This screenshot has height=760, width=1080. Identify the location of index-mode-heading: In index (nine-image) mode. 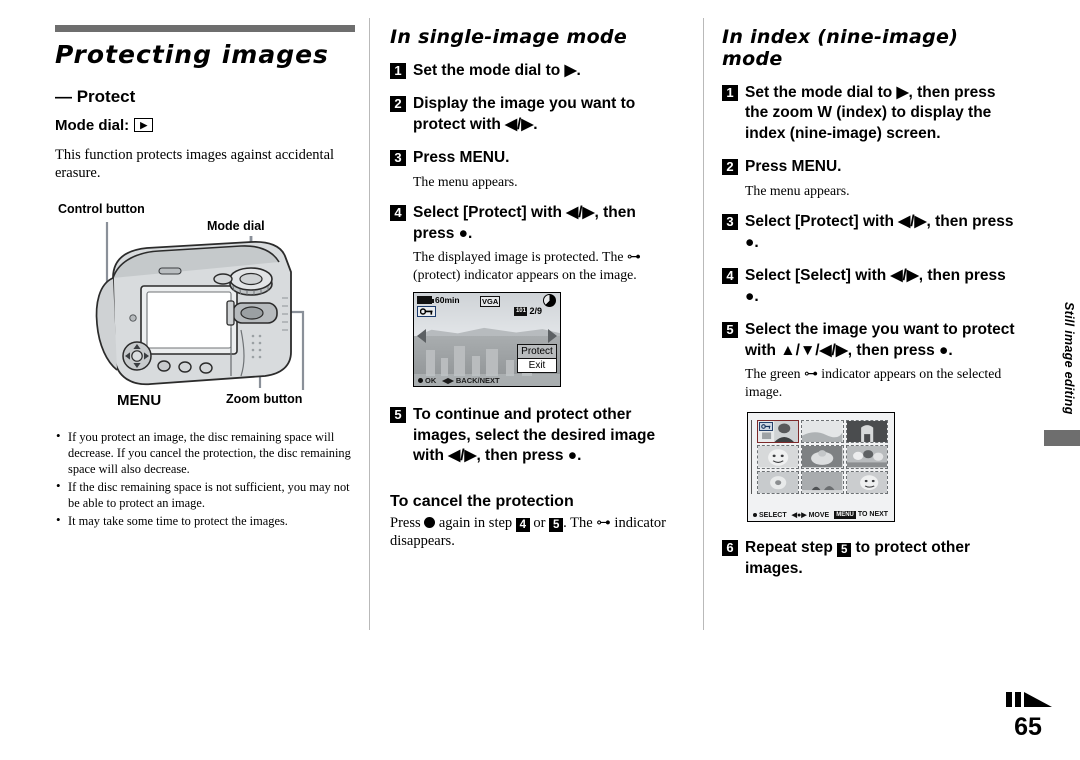
(840, 48).